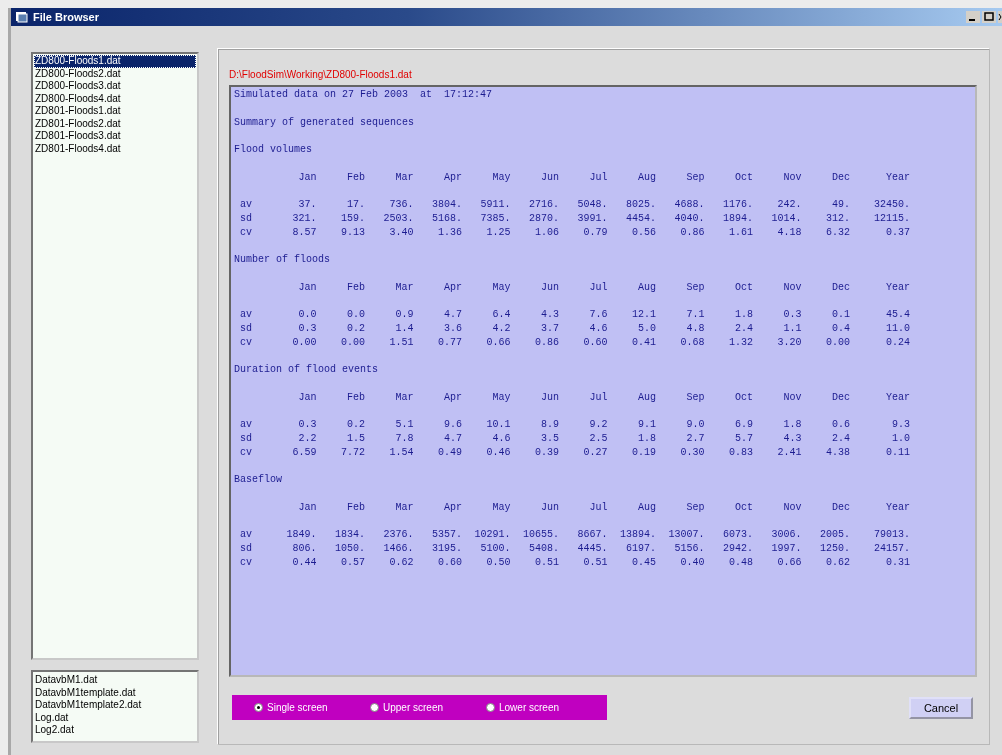  What do you see at coordinates (401, 452) in the screenshot?
I see `table-cell-text: 1.54` at bounding box center [401, 452].